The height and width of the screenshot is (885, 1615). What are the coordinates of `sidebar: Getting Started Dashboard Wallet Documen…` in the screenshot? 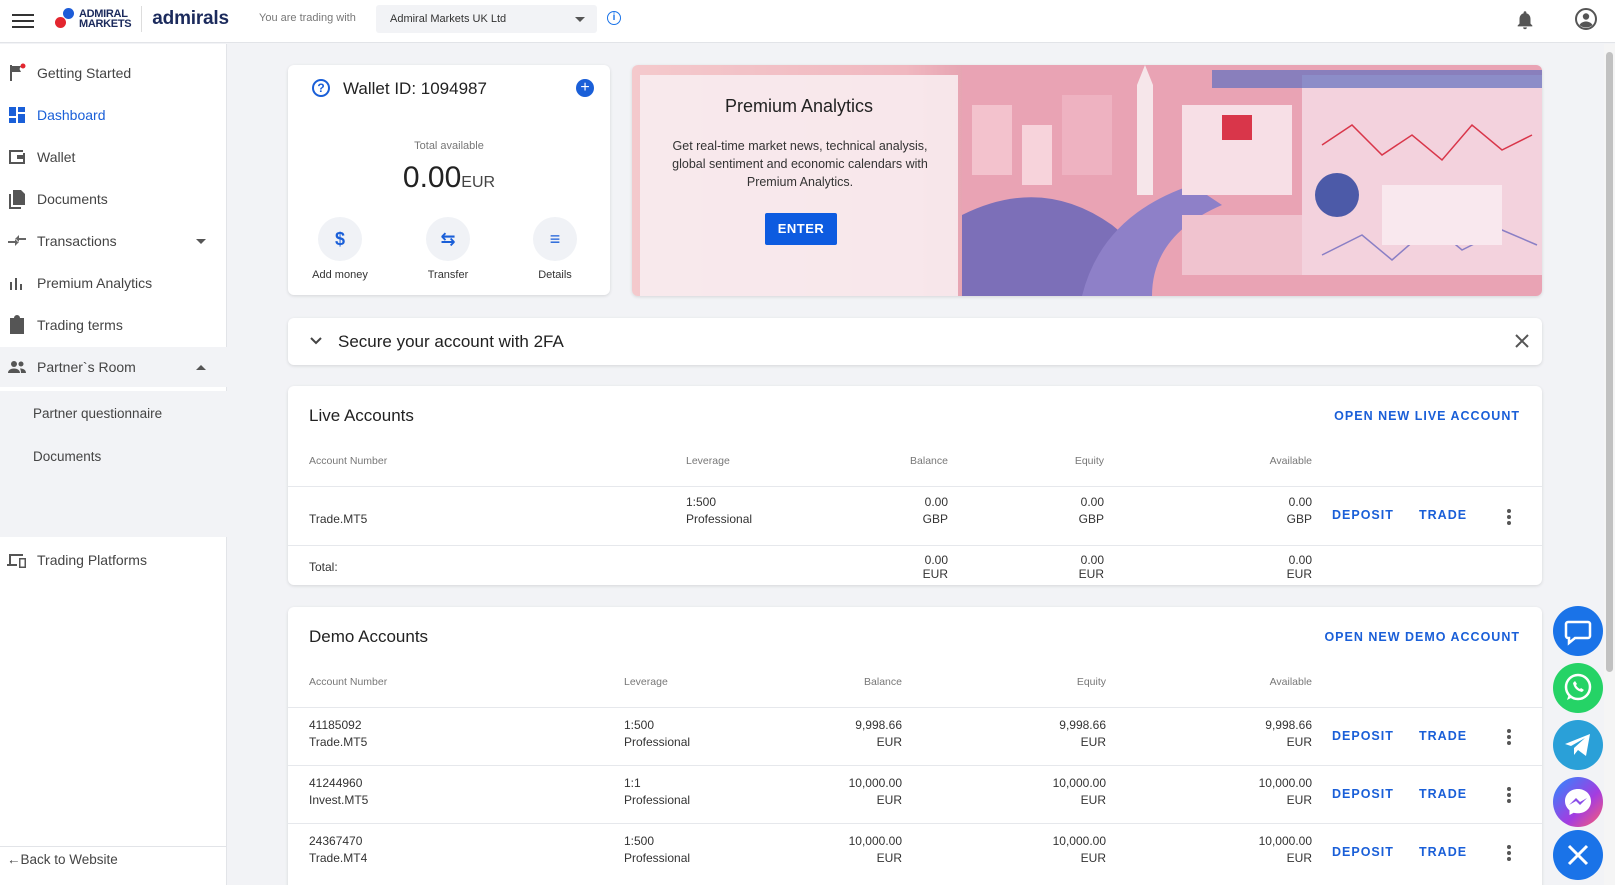 It's located at (113, 464).